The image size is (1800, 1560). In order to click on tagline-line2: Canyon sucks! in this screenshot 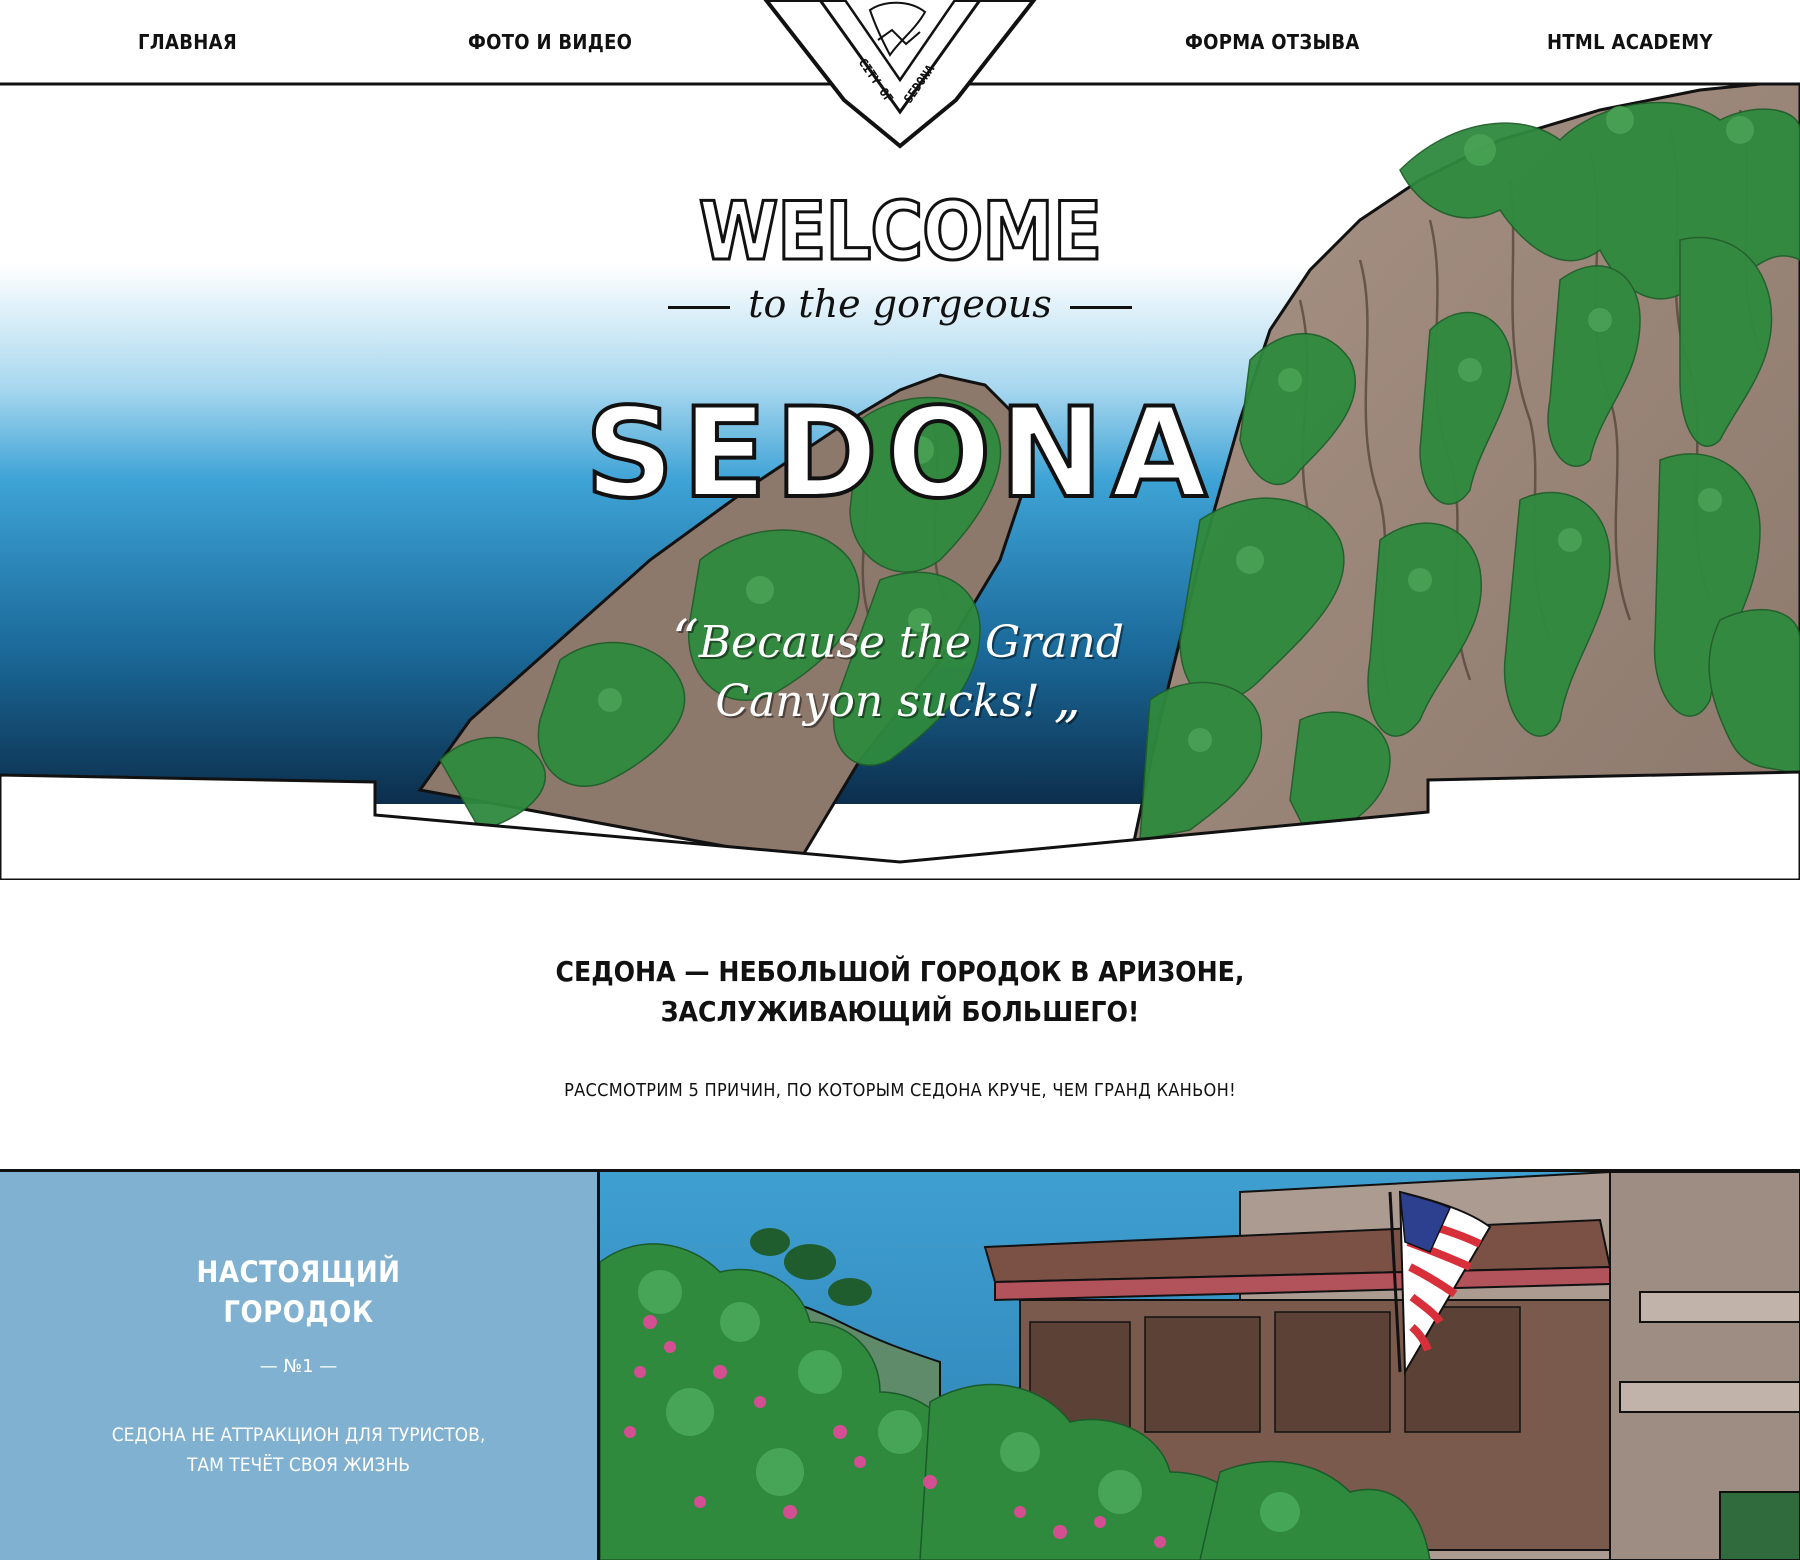, I will do `click(877, 701)`.